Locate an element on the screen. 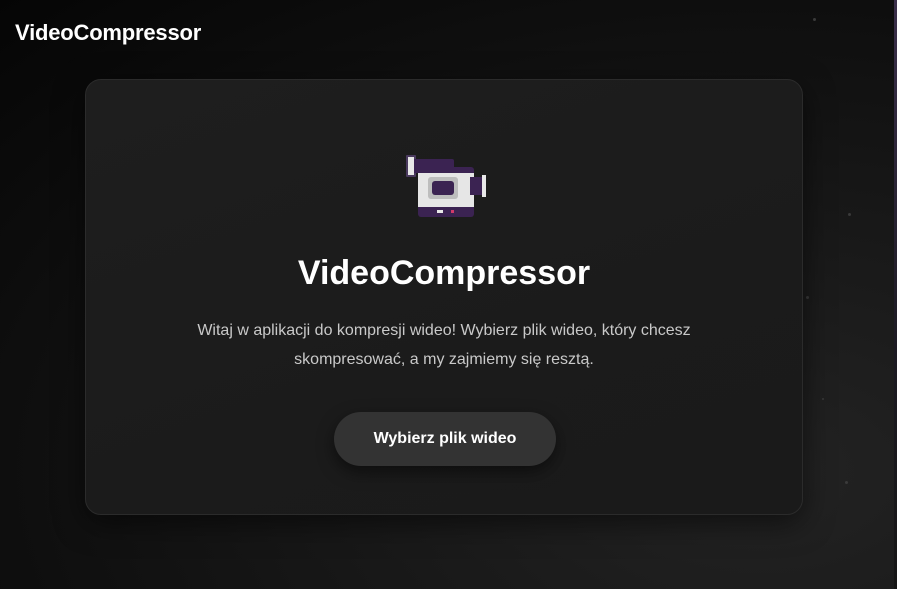 Image resolution: width=897 pixels, height=589 pixels. card-title: VideoCompressor is located at coordinates (444, 273).